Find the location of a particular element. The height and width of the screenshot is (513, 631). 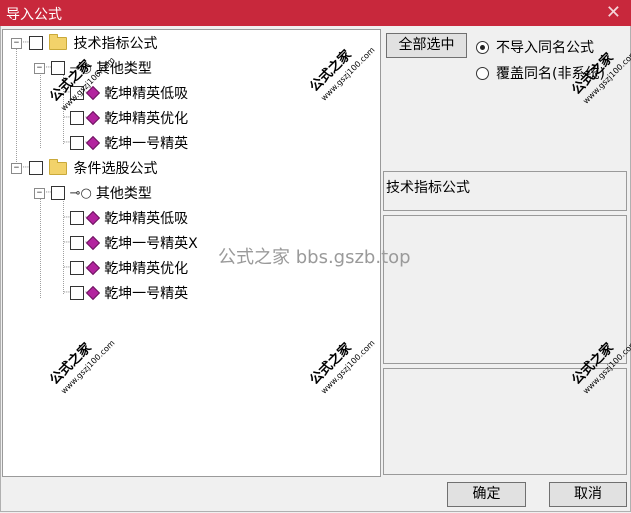

tree-group-label: 条件选股公式 is located at coordinates (115, 169).